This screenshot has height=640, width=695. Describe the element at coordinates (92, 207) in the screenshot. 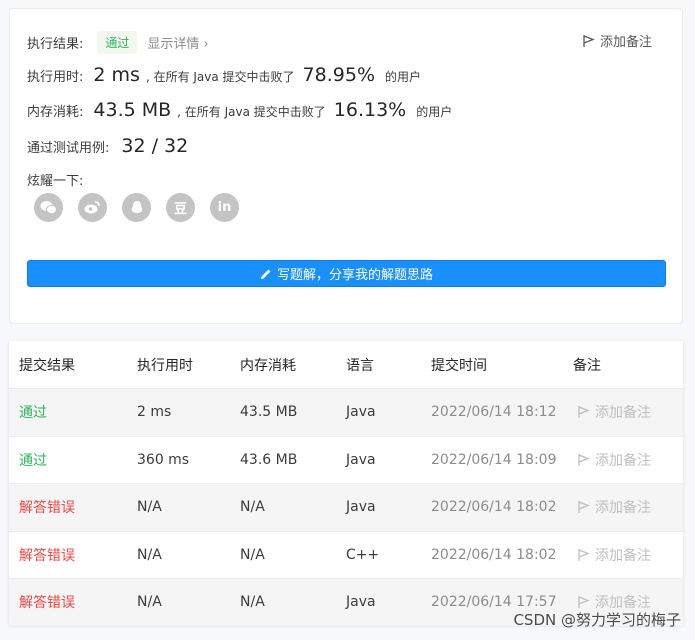

I see `weibo-icon` at that location.